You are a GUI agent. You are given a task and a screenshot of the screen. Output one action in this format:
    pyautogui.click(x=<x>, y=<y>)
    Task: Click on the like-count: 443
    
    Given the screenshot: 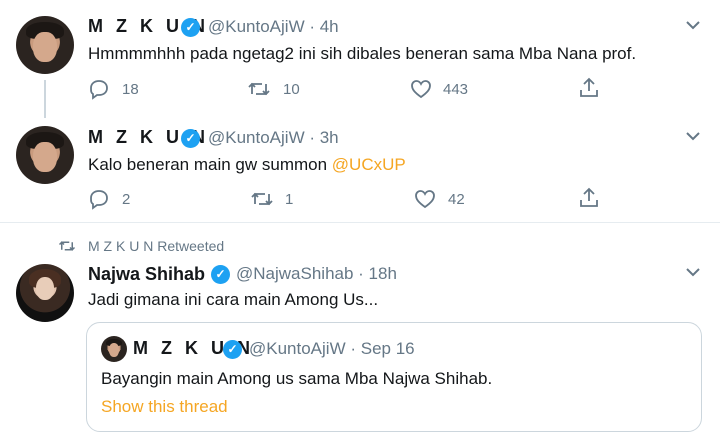 What is the action you would take?
    pyautogui.click(x=456, y=89)
    